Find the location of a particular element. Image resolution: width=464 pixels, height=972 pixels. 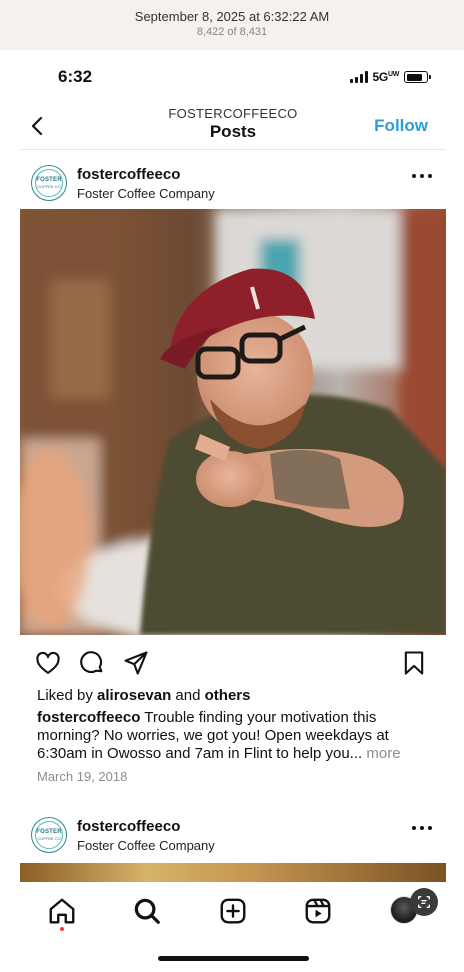

chevron-left-icon is located at coordinates (38, 126).